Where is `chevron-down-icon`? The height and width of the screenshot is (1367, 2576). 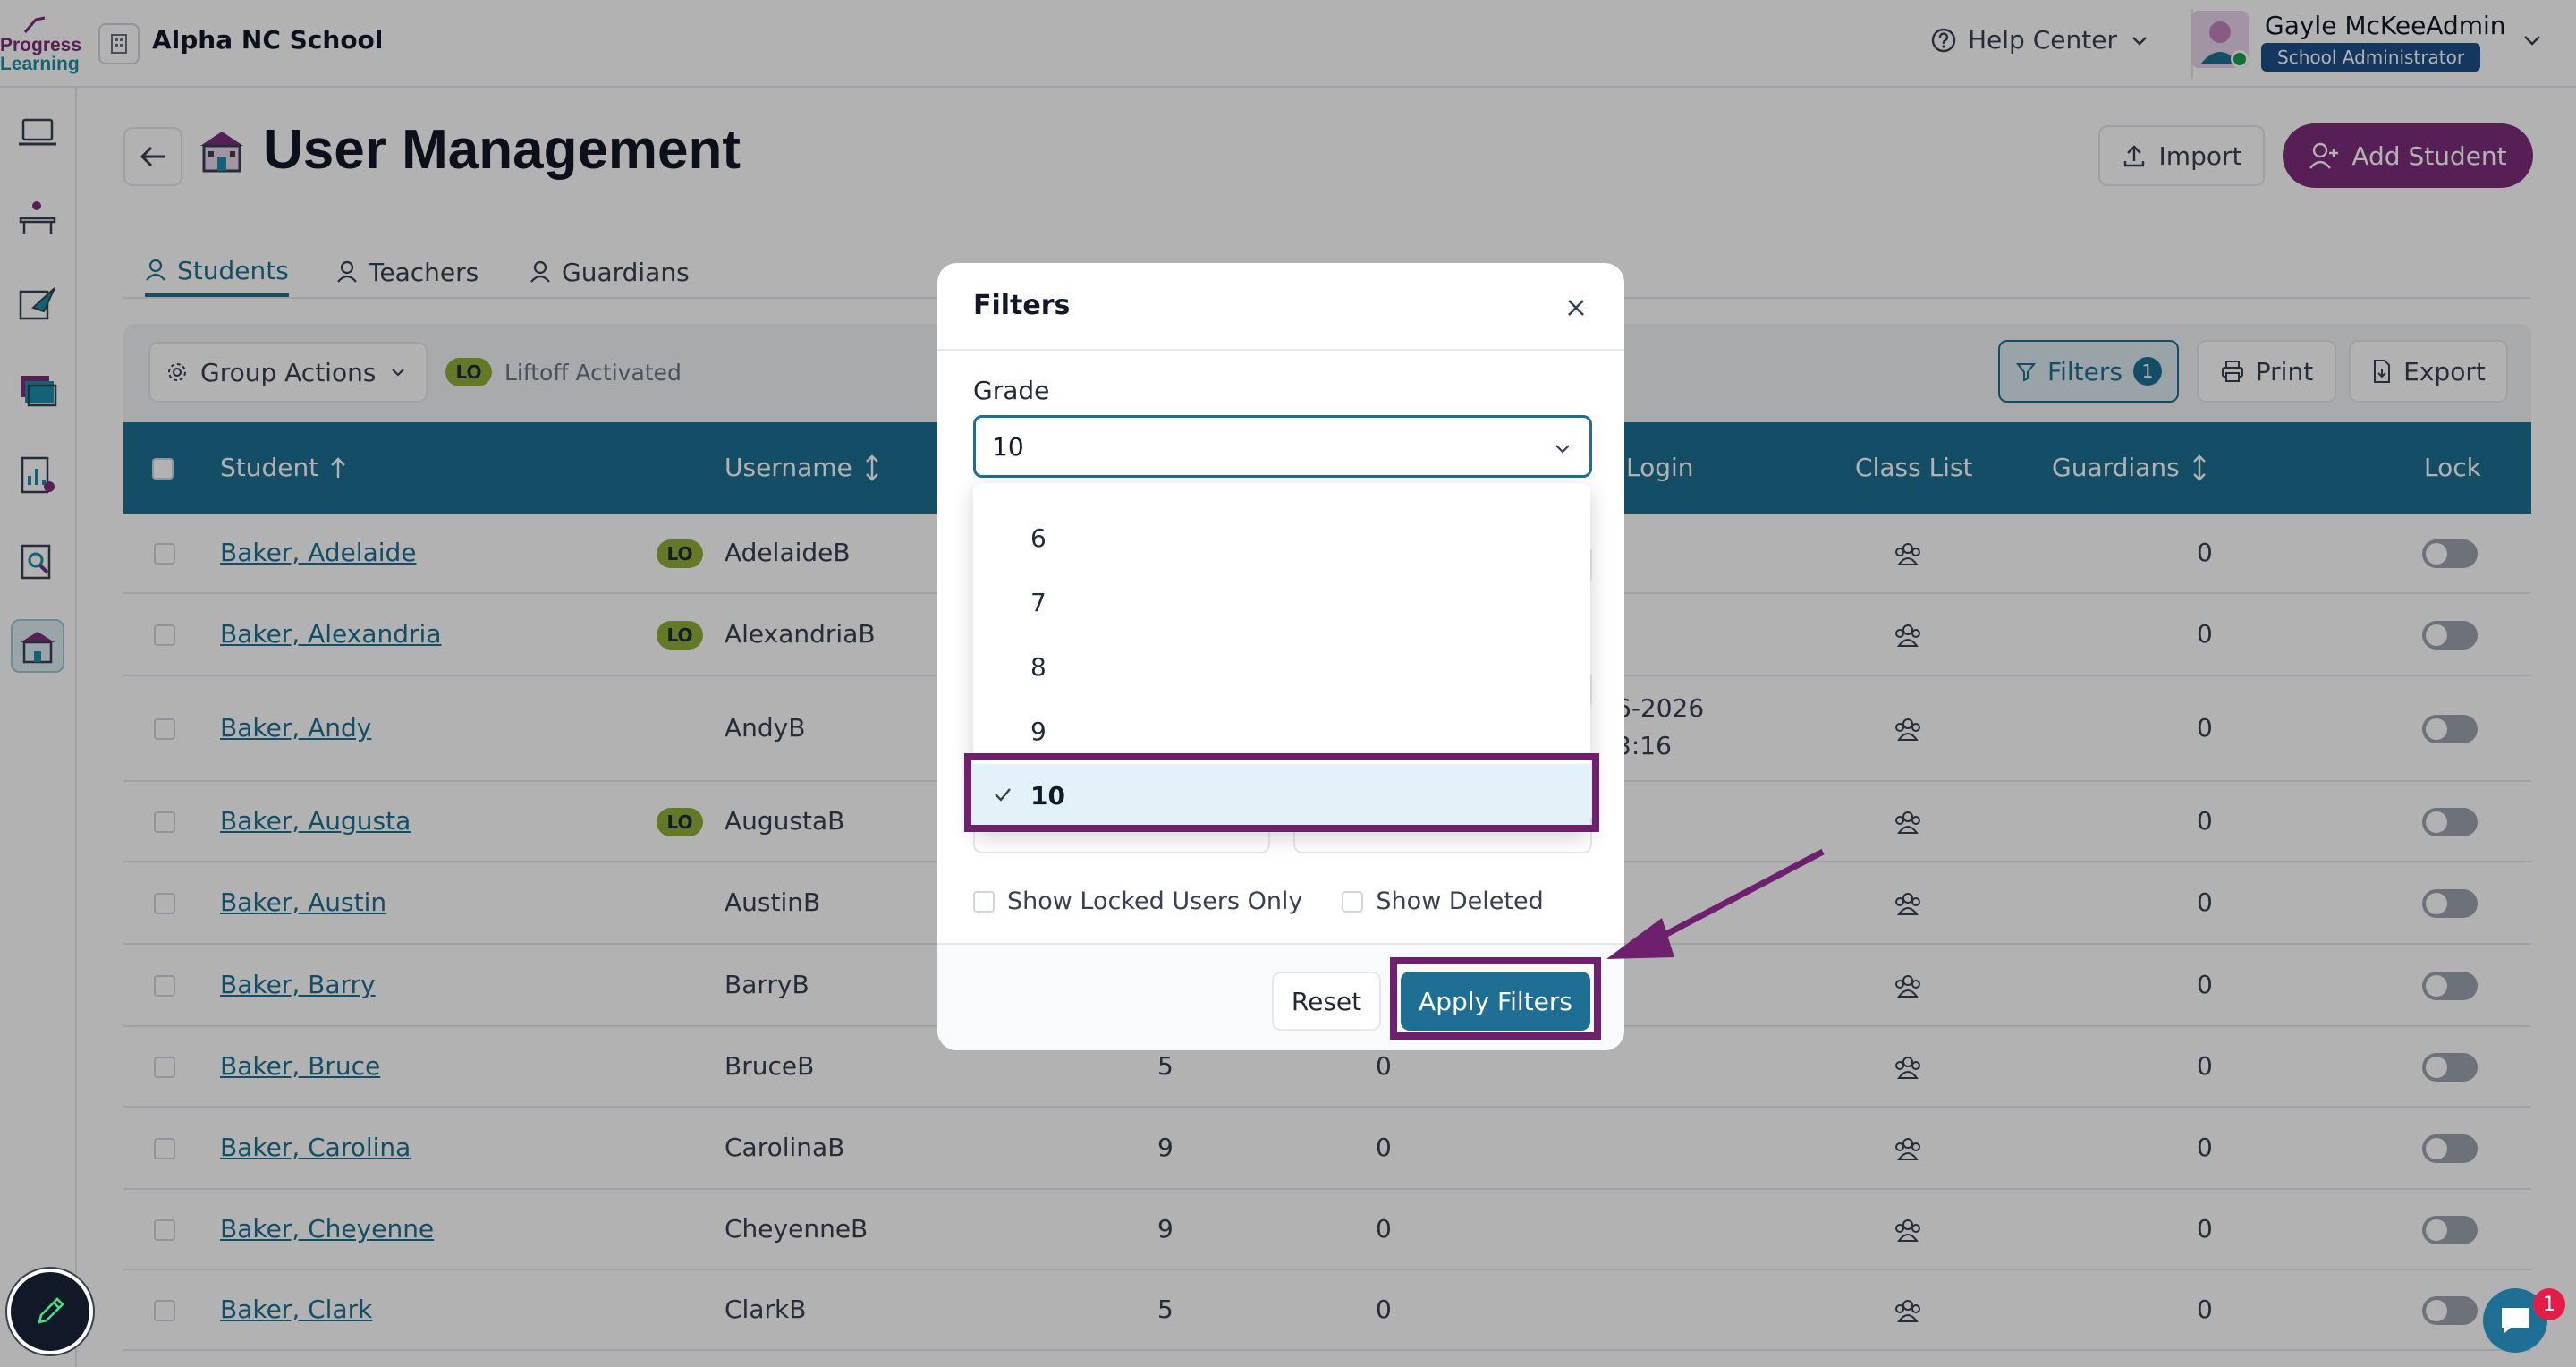
chevron-down-icon is located at coordinates (1562, 449).